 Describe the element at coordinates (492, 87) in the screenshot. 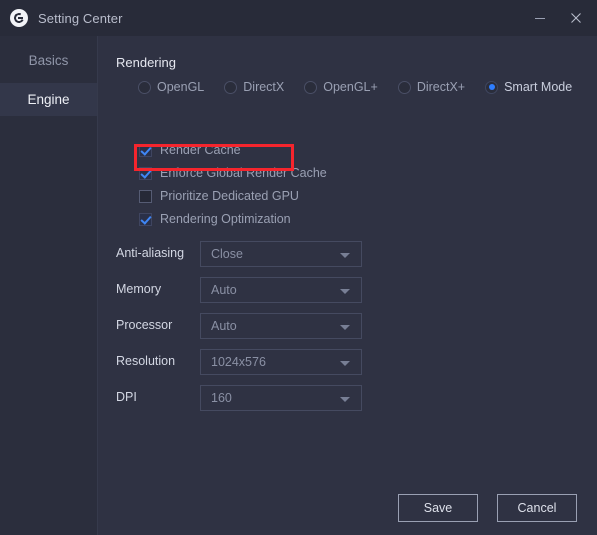

I see `radio-selected-icon` at that location.